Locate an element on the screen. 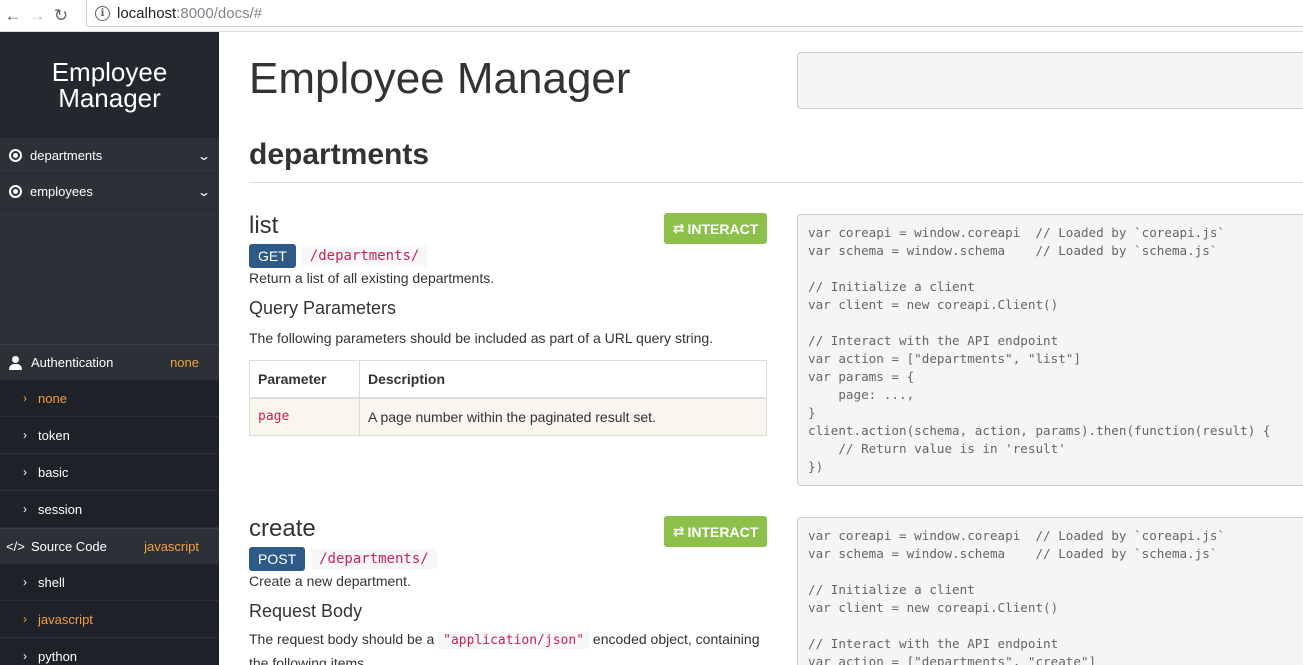 This screenshot has height=665, width=1303. auth-option-label: session is located at coordinates (60, 509).